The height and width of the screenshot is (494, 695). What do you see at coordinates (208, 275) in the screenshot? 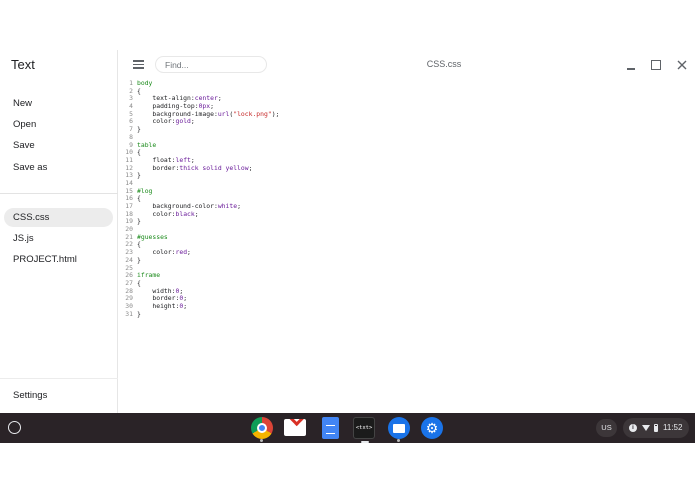
I see `code-line: iframe` at bounding box center [208, 275].